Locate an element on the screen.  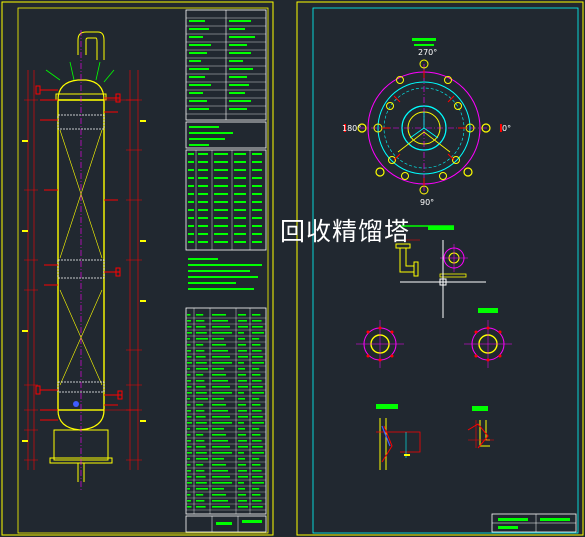
detail-section-right is located at coordinates (480, 427).